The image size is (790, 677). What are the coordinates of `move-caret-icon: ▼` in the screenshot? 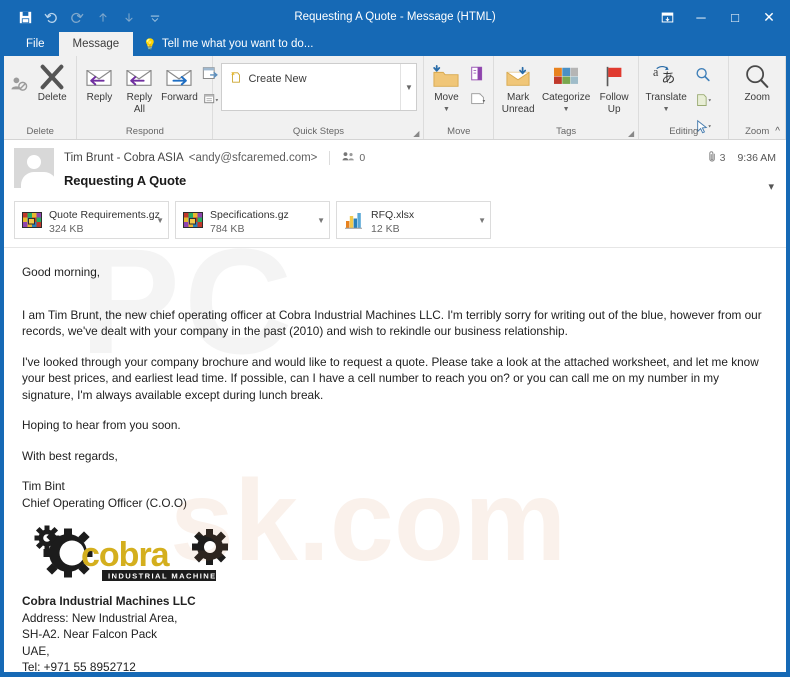 It's located at (446, 110).